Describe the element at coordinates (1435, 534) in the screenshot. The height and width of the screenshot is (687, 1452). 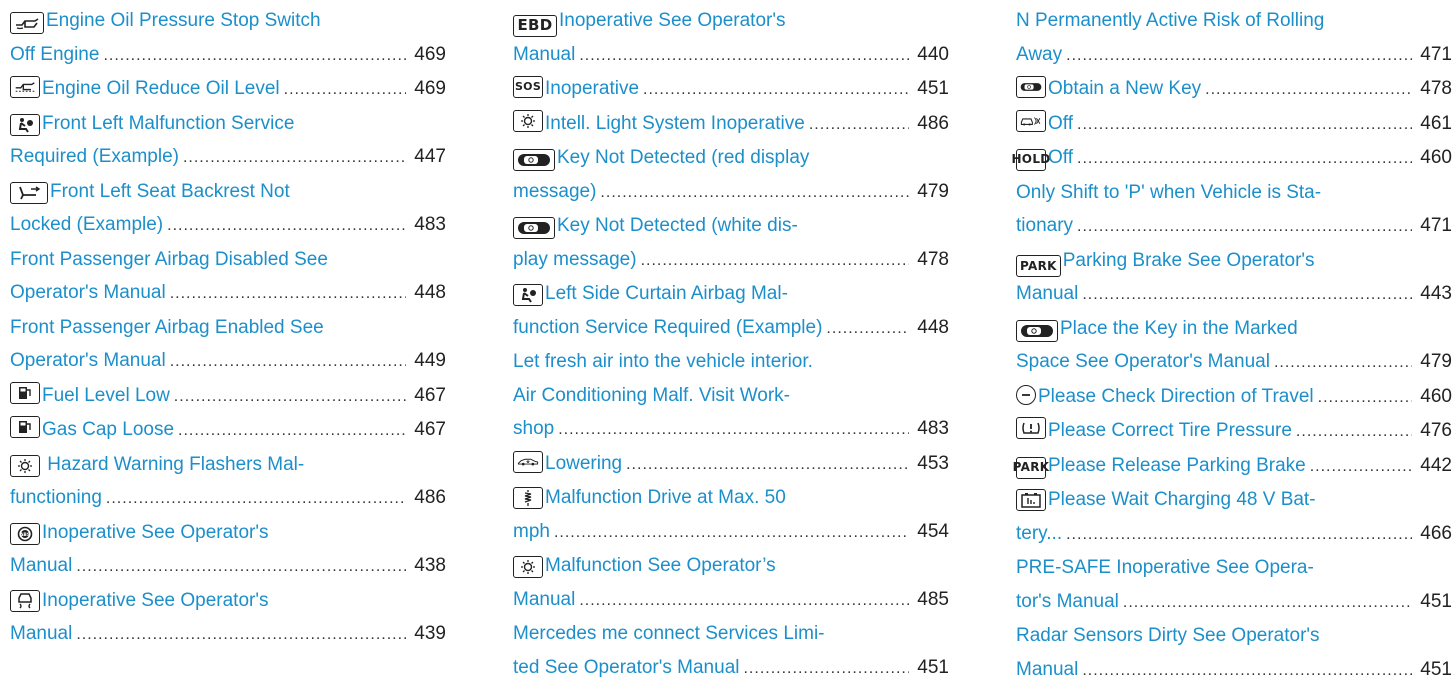
I see `page-number: 466` at that location.